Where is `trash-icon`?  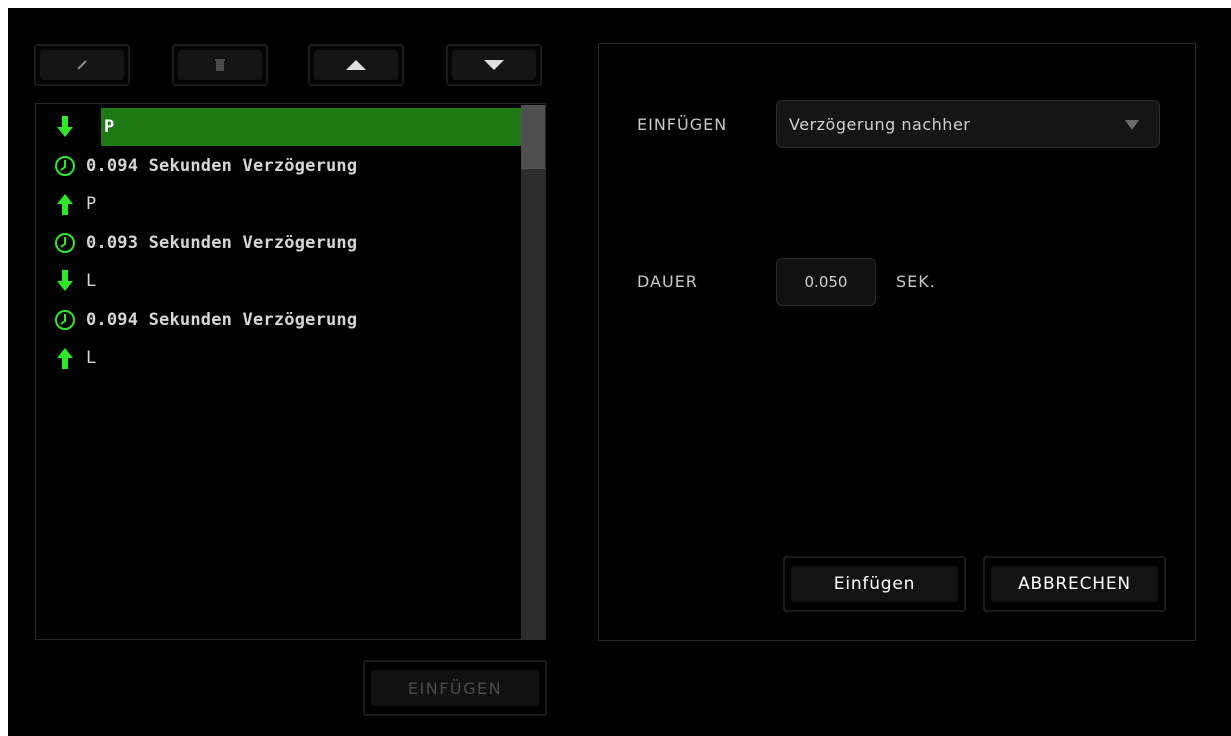
trash-icon is located at coordinates (220, 65).